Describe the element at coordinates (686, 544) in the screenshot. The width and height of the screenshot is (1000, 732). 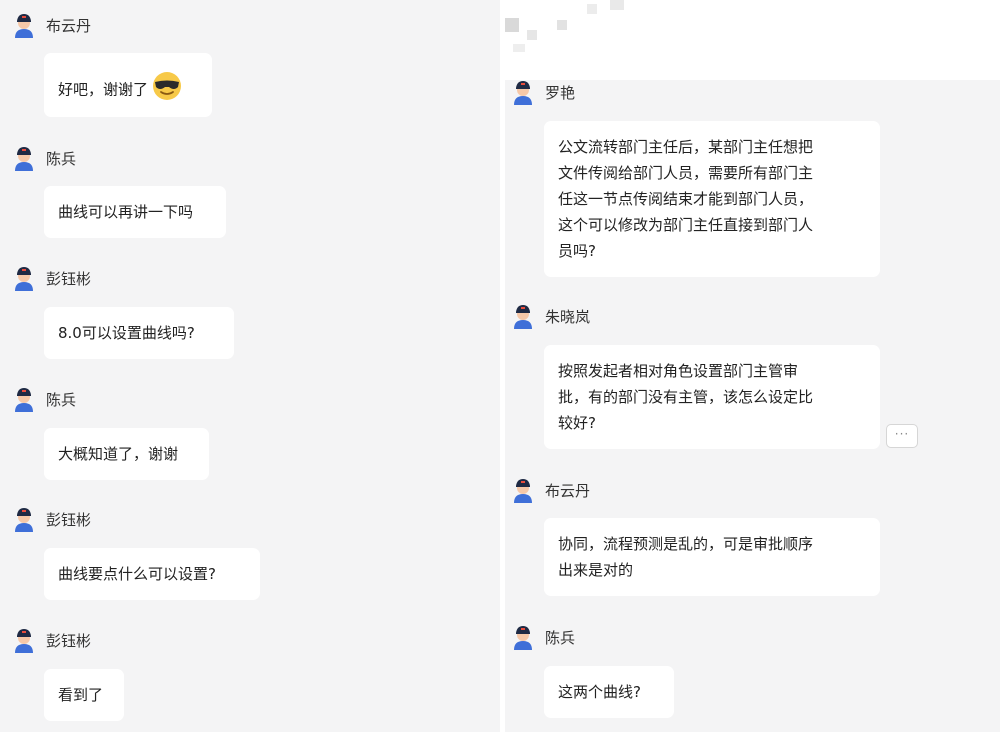
I see `message-line: 协同，流程预测是乱的，可是审批顺序` at that location.